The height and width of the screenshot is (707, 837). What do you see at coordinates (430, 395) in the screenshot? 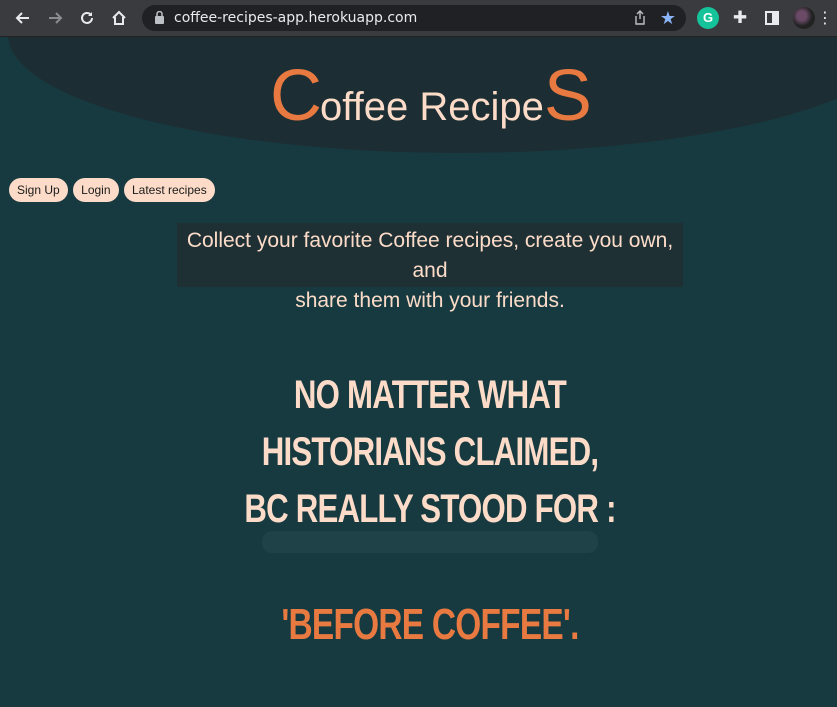
I see `quote-line-1: No matter what` at bounding box center [430, 395].